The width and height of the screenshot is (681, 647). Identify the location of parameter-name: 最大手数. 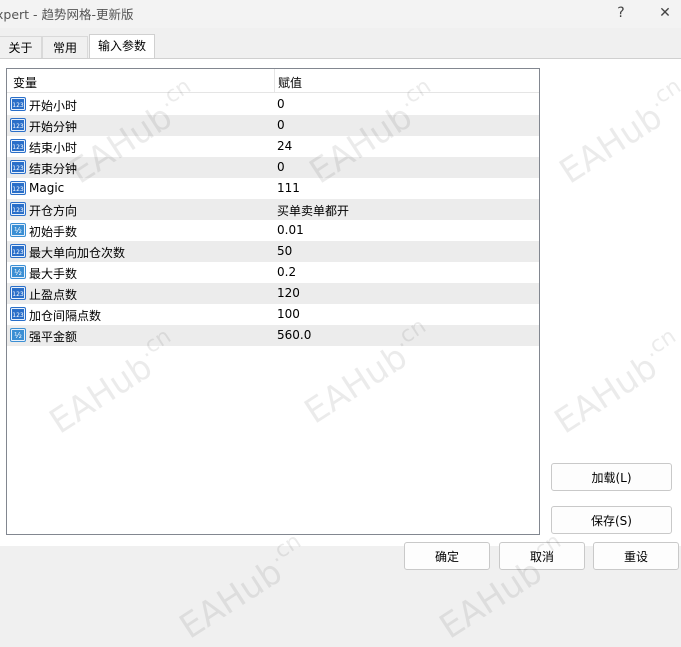
(53, 274).